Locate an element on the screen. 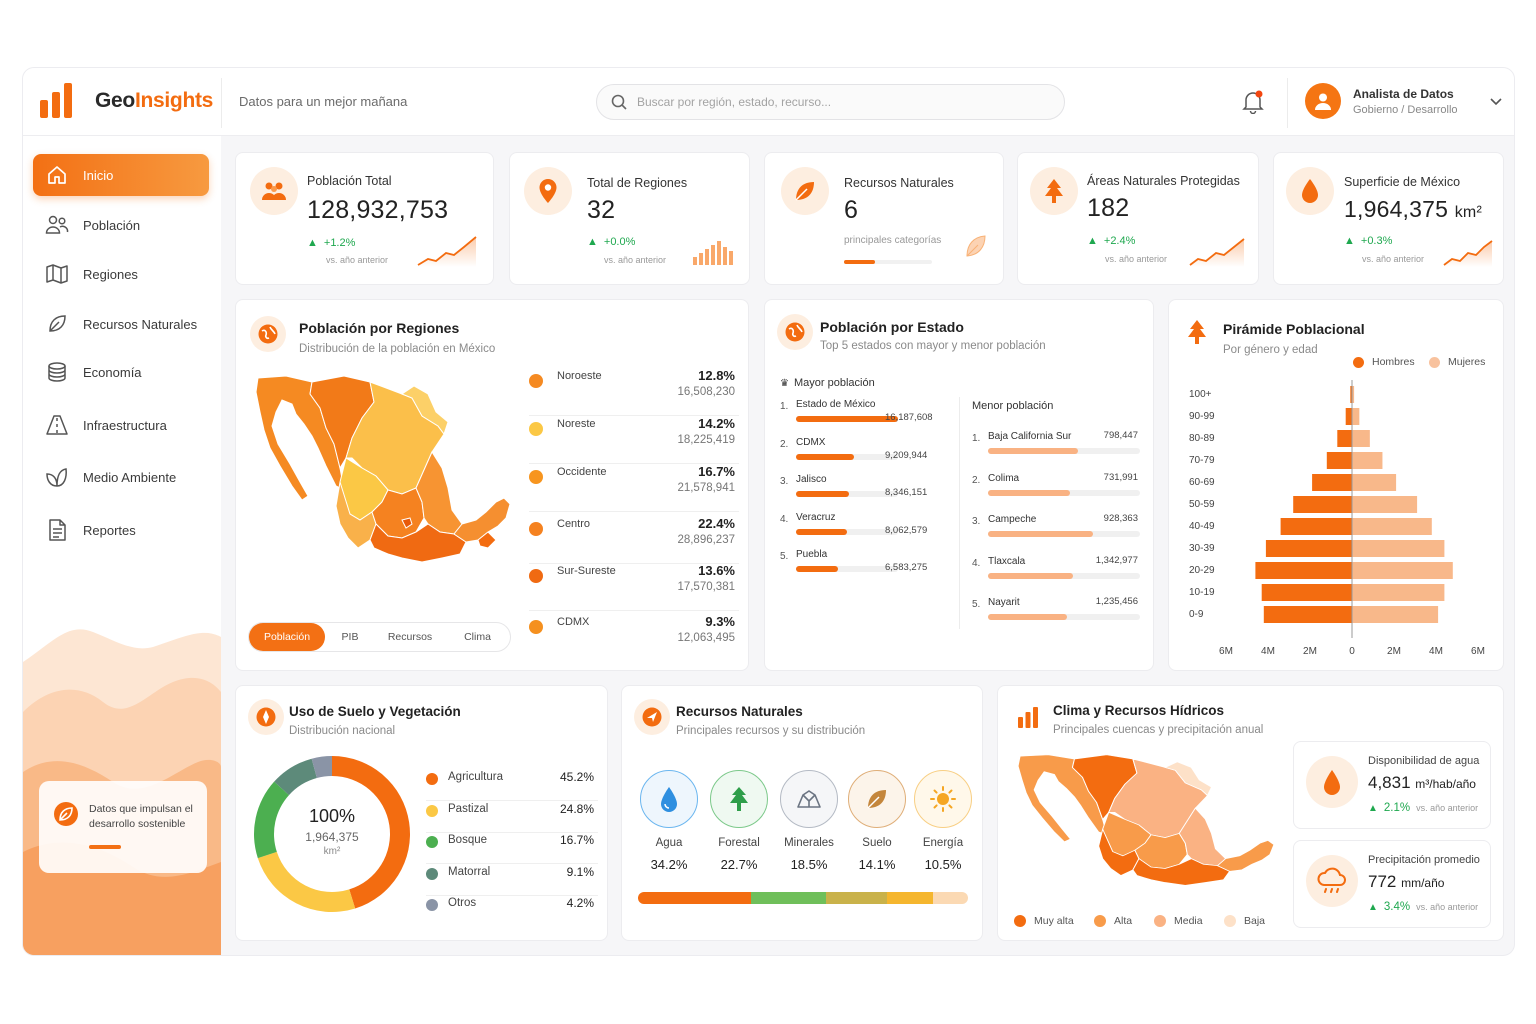 The width and height of the screenshot is (1536, 1024). land-use-row: Bosque 16.7% is located at coordinates (512, 848).